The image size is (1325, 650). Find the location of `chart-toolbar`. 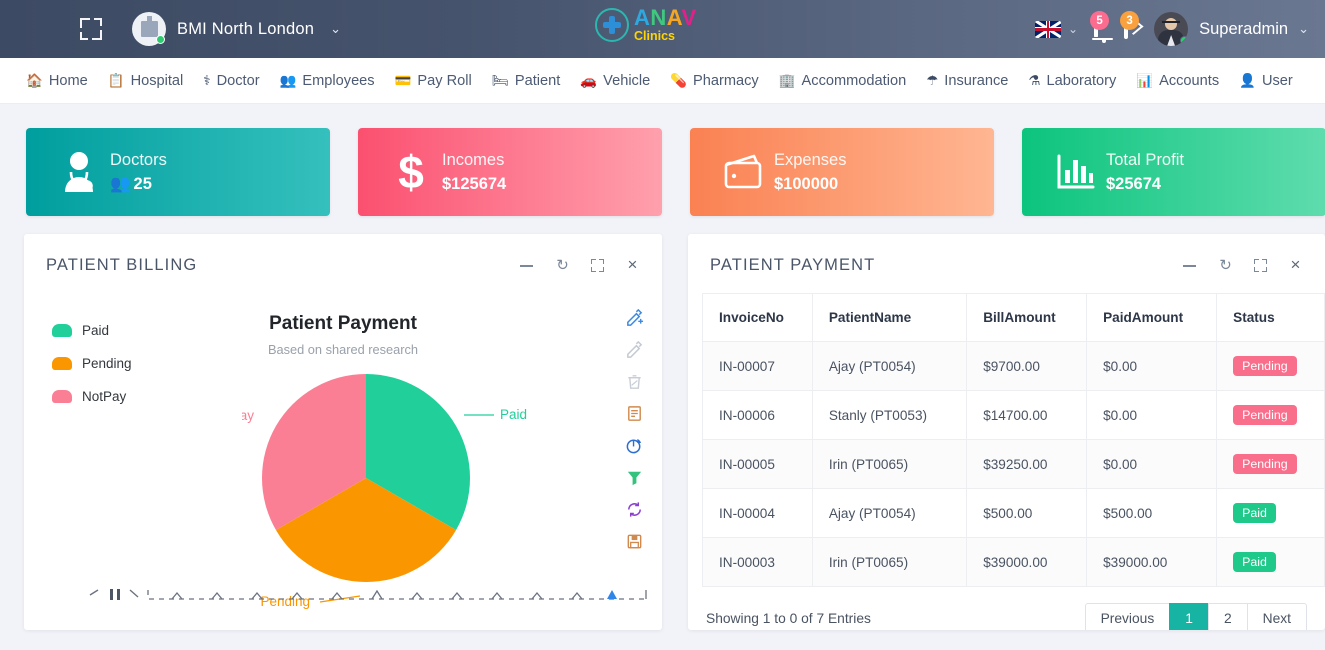

chart-toolbar is located at coordinates (634, 429).